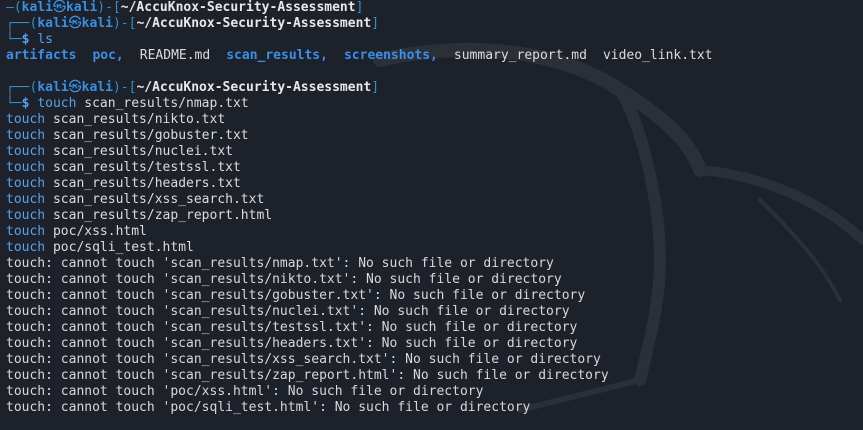 The image size is (863, 430). Describe the element at coordinates (123, 247) in the screenshot. I see `touch-argument: poc/sqli_test.html` at that location.